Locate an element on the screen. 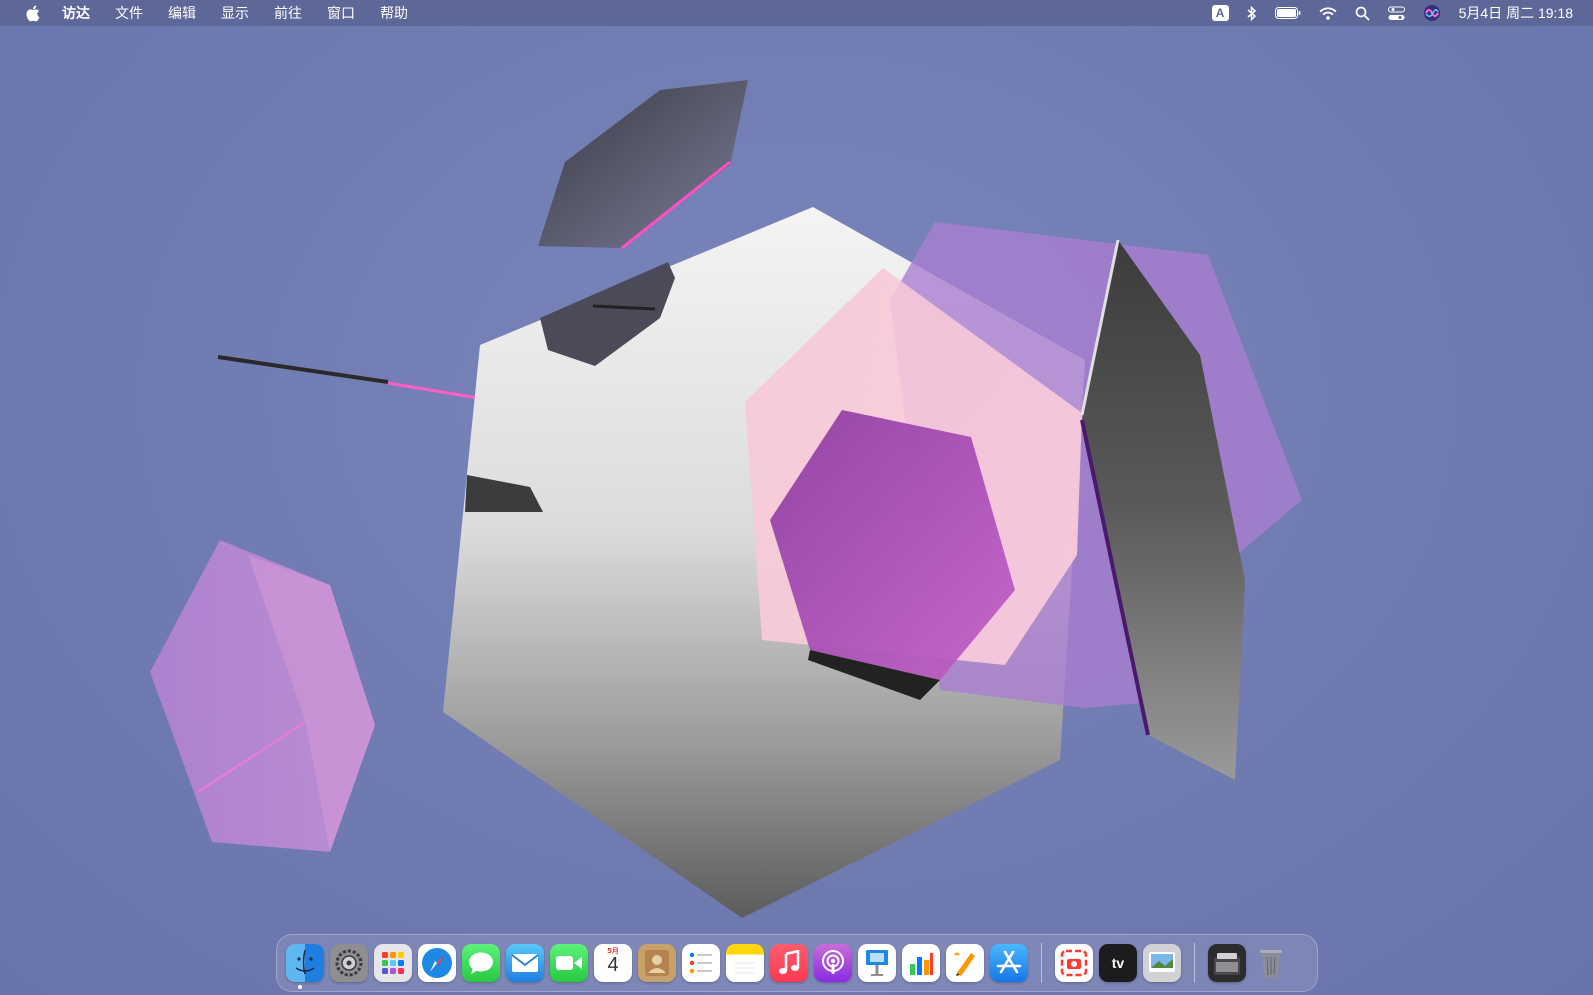  finder-icon is located at coordinates (305, 963).